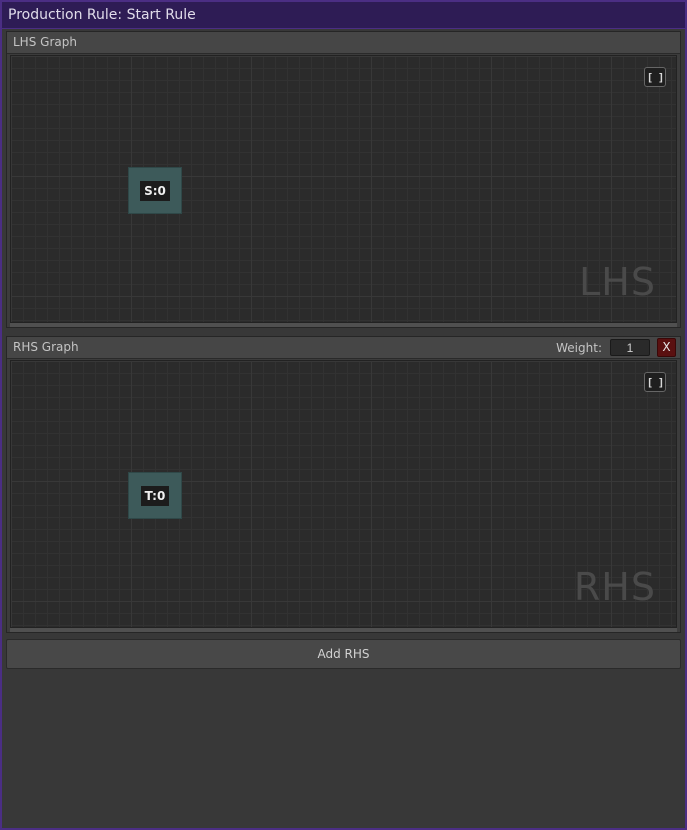  I want to click on remove-rhs-button: X, so click(666, 347).